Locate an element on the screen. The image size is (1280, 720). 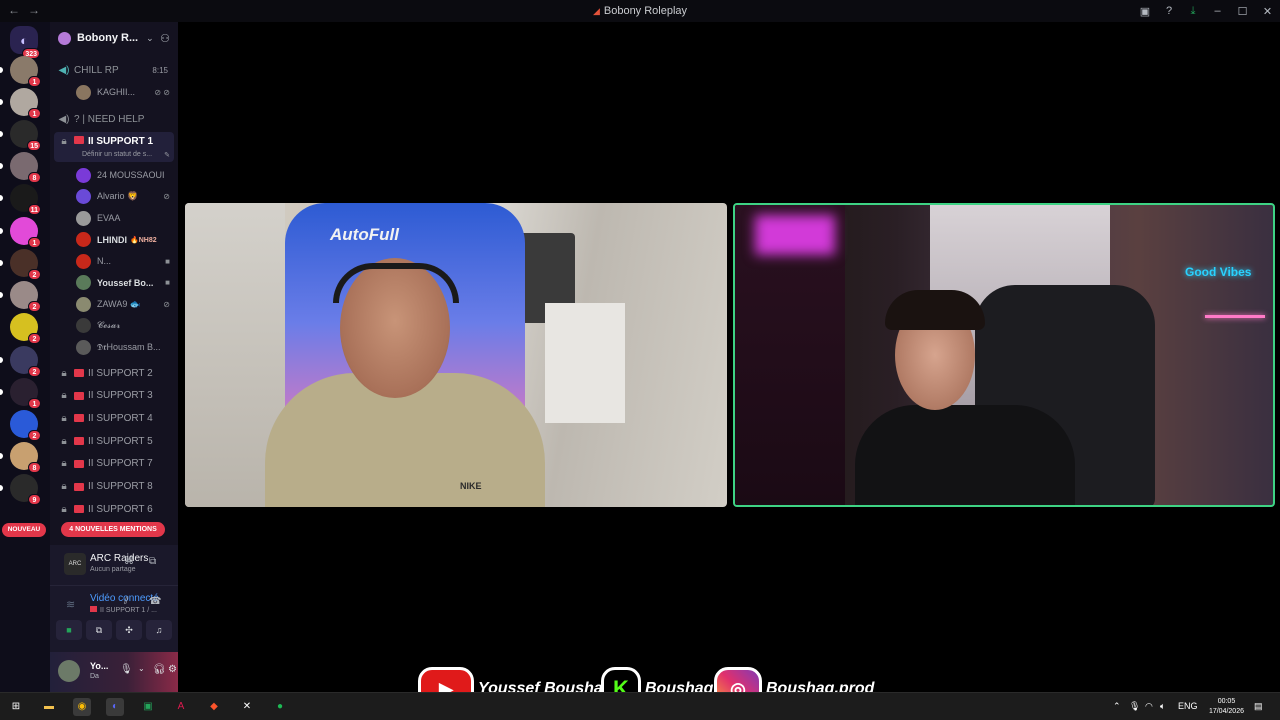
add-member-icon: ⚇ is located at coordinates (165, 38).